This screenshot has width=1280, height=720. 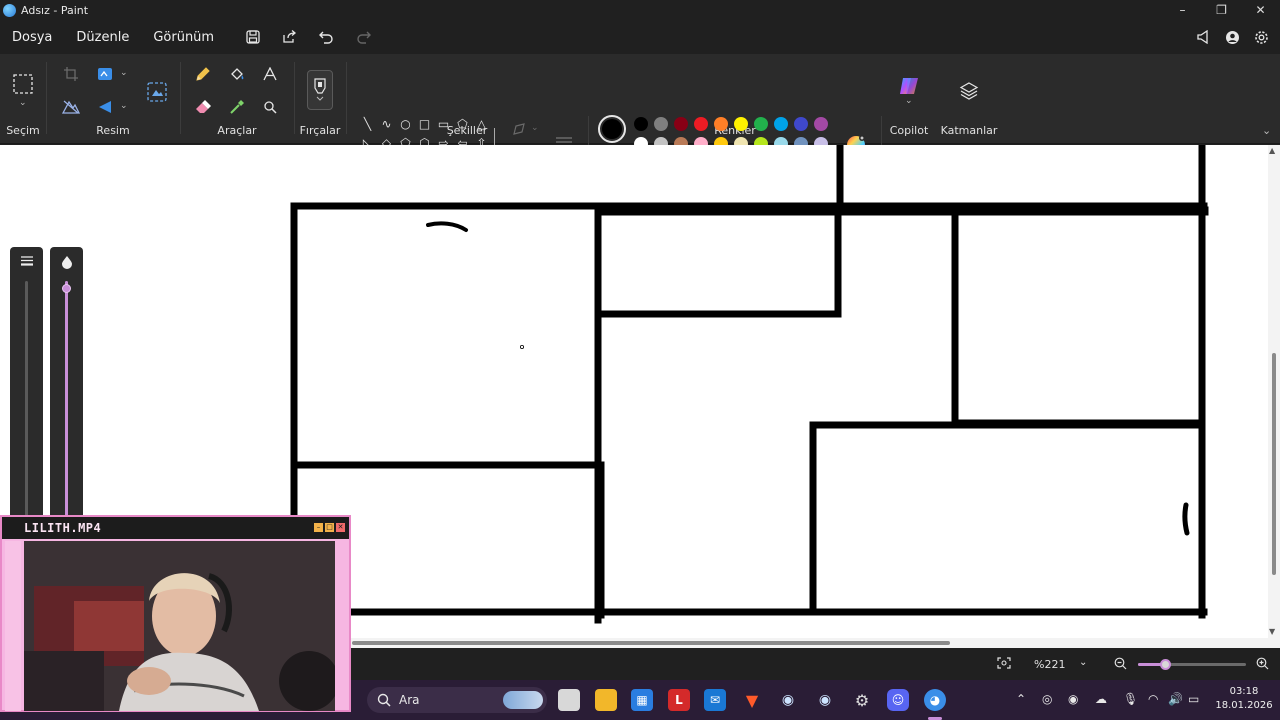 I want to click on color-picker-icon, so click(x=237, y=107).